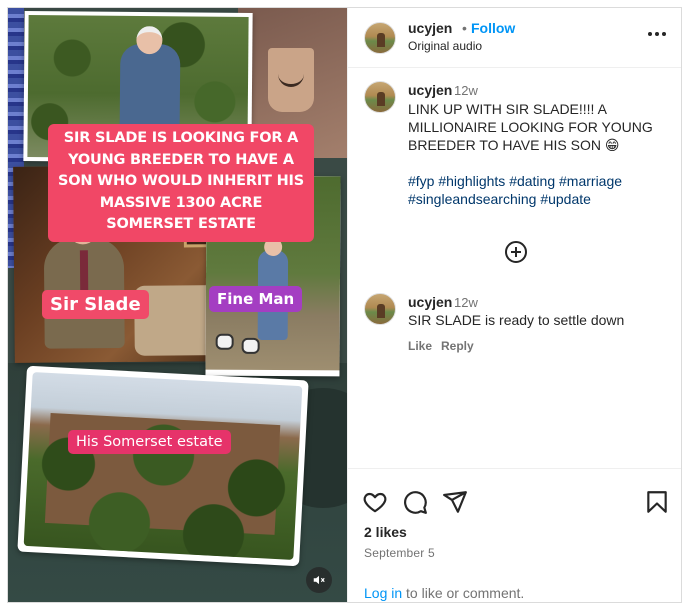 This screenshot has width=700, height=603. Describe the element at coordinates (430, 28) in the screenshot. I see `author-username: ucyjen` at that location.